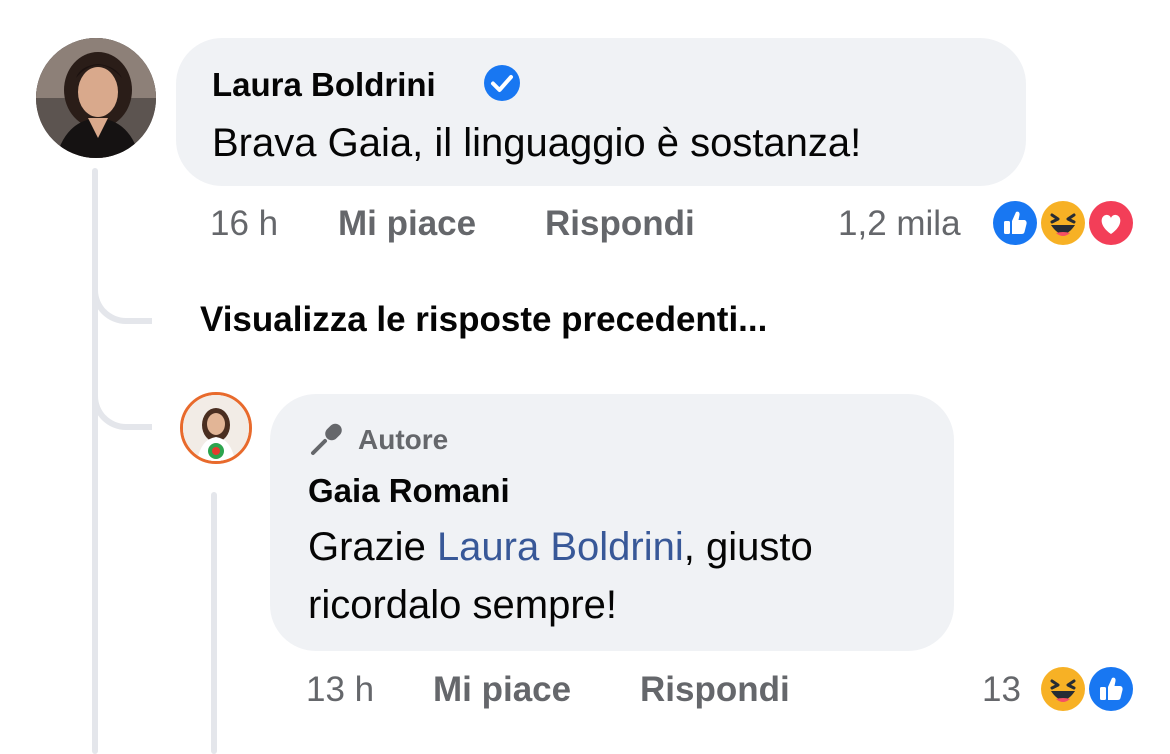  Describe the element at coordinates (560, 547) in the screenshot. I see `mention-link: Laura Boldrini` at that location.